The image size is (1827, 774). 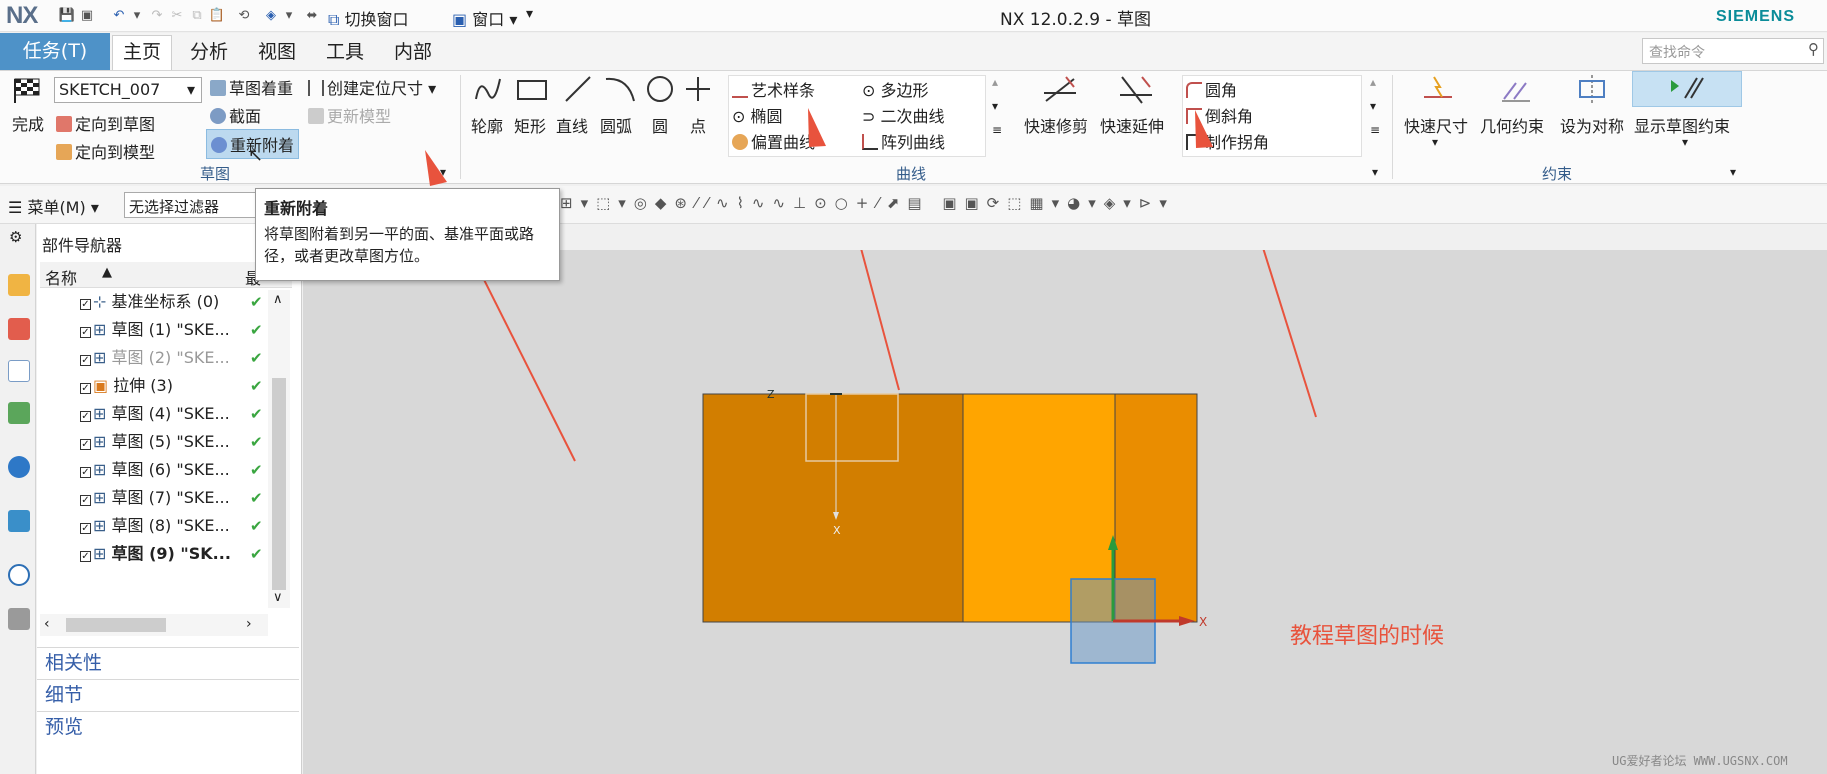 What do you see at coordinates (156, 414) in the screenshot?
I see `navigator-row: ✓ ⊞ 草图 (4) "SKE... ✔` at bounding box center [156, 414].